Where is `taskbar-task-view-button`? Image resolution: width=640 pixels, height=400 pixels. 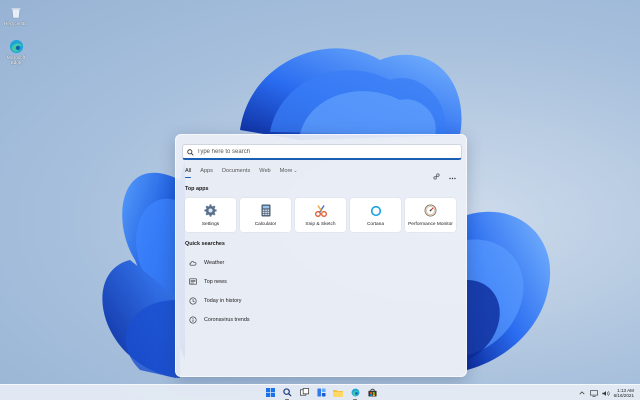 taskbar-task-view-button is located at coordinates (304, 393).